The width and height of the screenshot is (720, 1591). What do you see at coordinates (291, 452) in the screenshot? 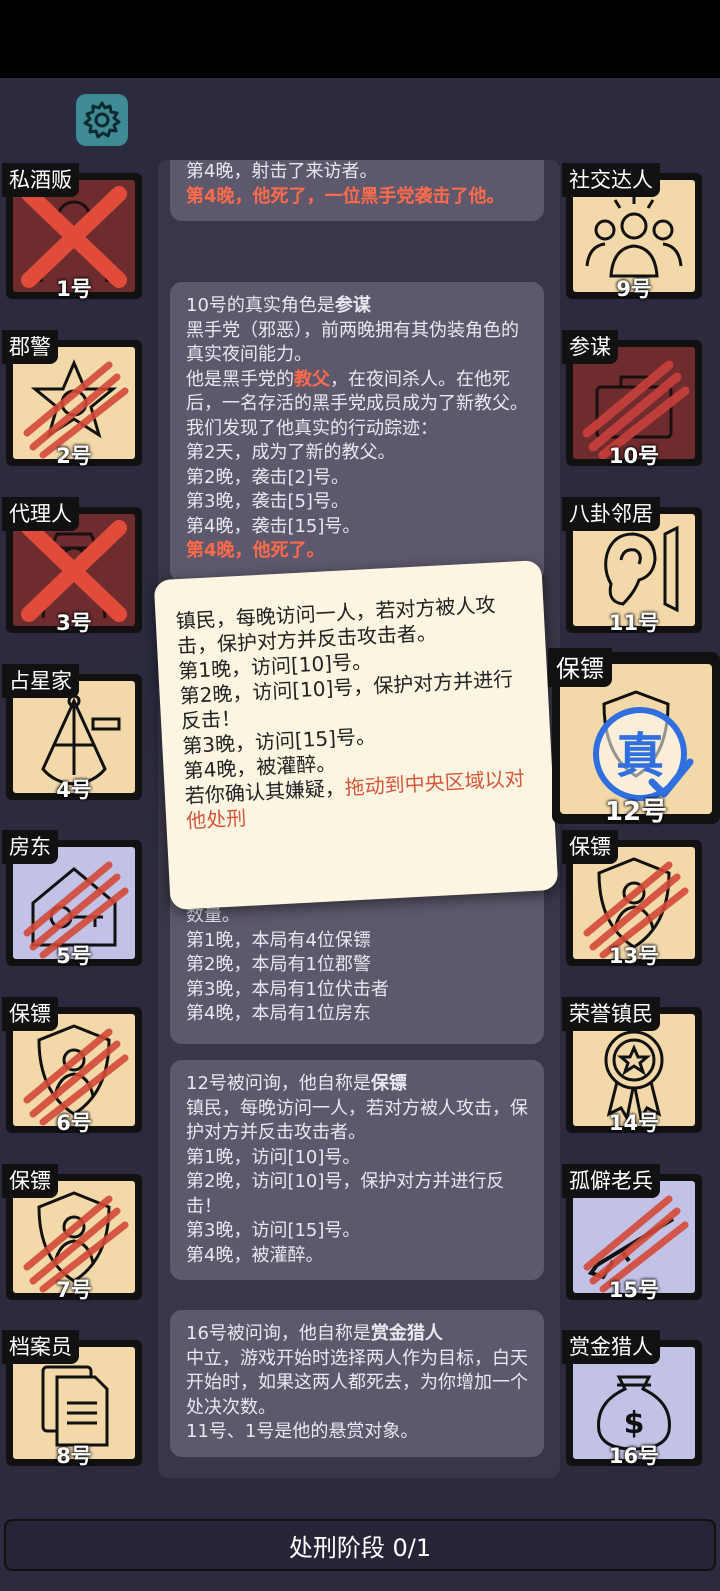
I see `log-line: 第2天，成为了新的教父。` at bounding box center [291, 452].